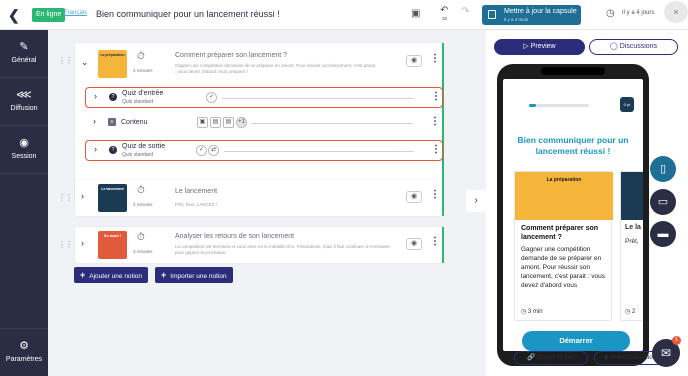  Describe the element at coordinates (112, 55) in the screenshot. I see `thumbnail-label: La préparation` at that location.